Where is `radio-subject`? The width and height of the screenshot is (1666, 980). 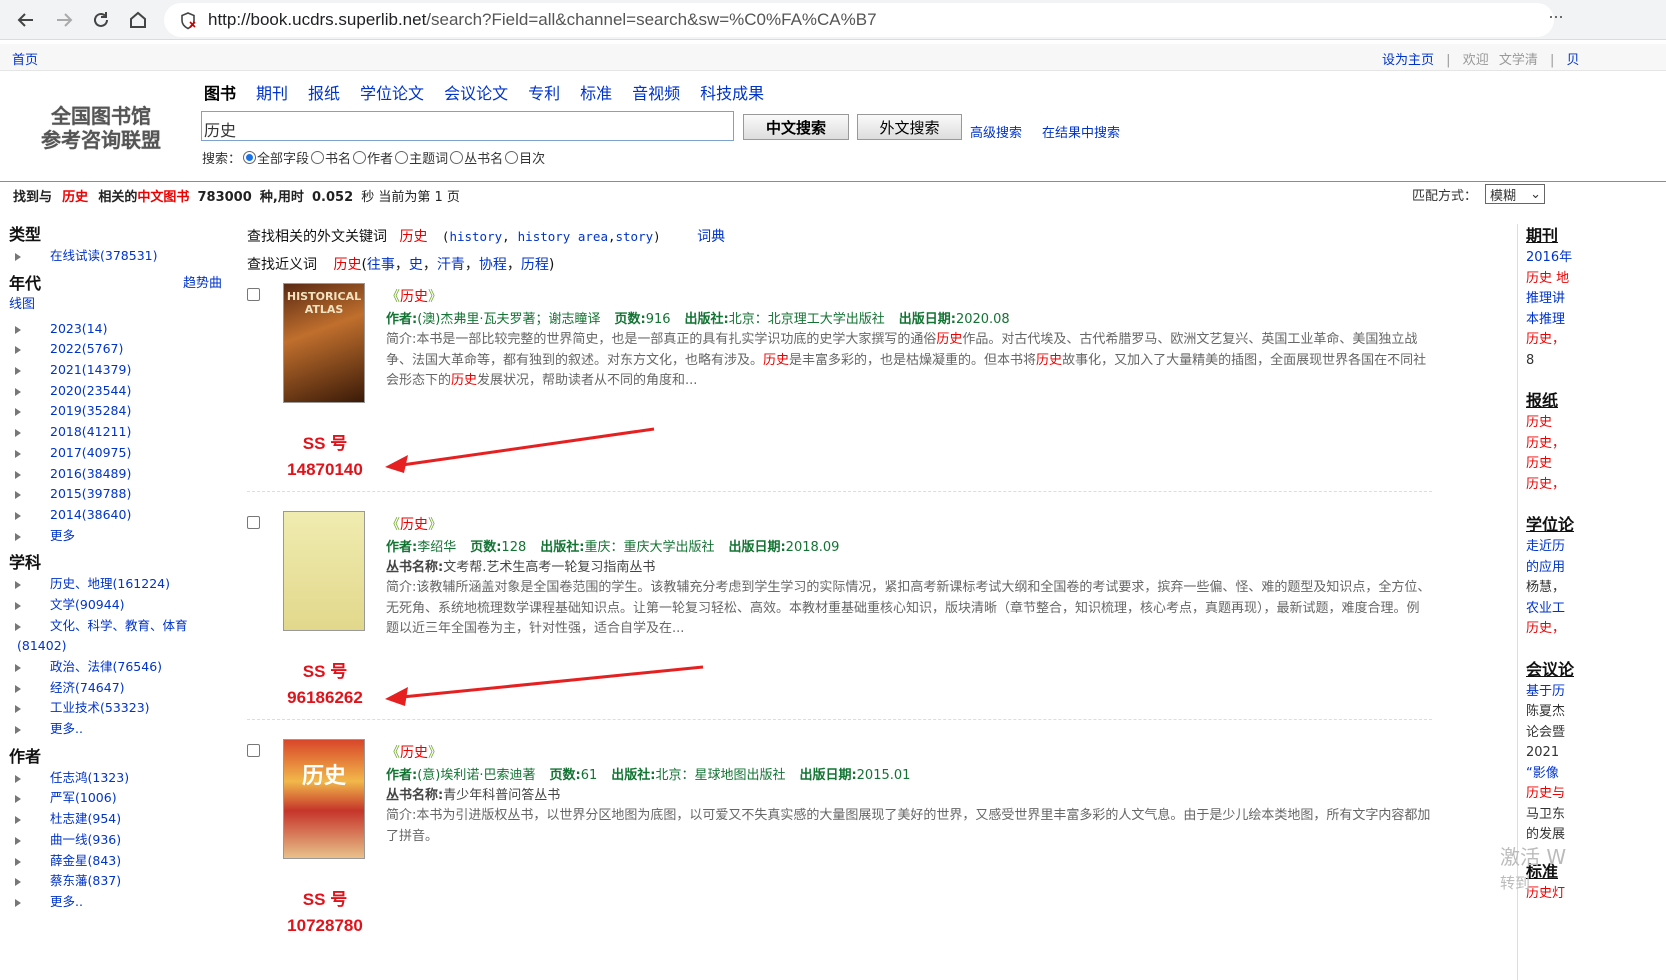 radio-subject is located at coordinates (402, 157).